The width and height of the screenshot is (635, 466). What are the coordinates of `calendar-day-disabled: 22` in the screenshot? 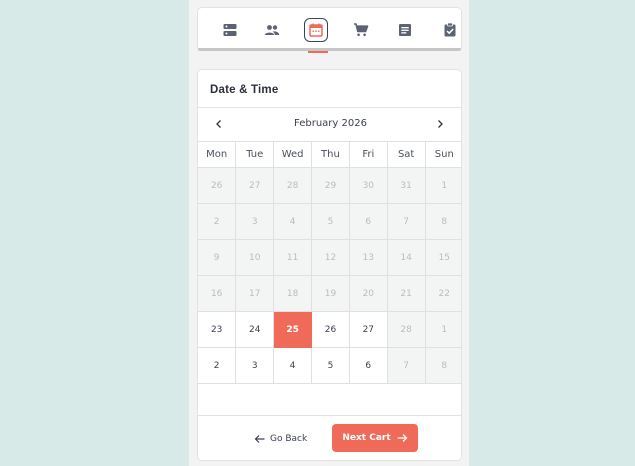 It's located at (442, 293).